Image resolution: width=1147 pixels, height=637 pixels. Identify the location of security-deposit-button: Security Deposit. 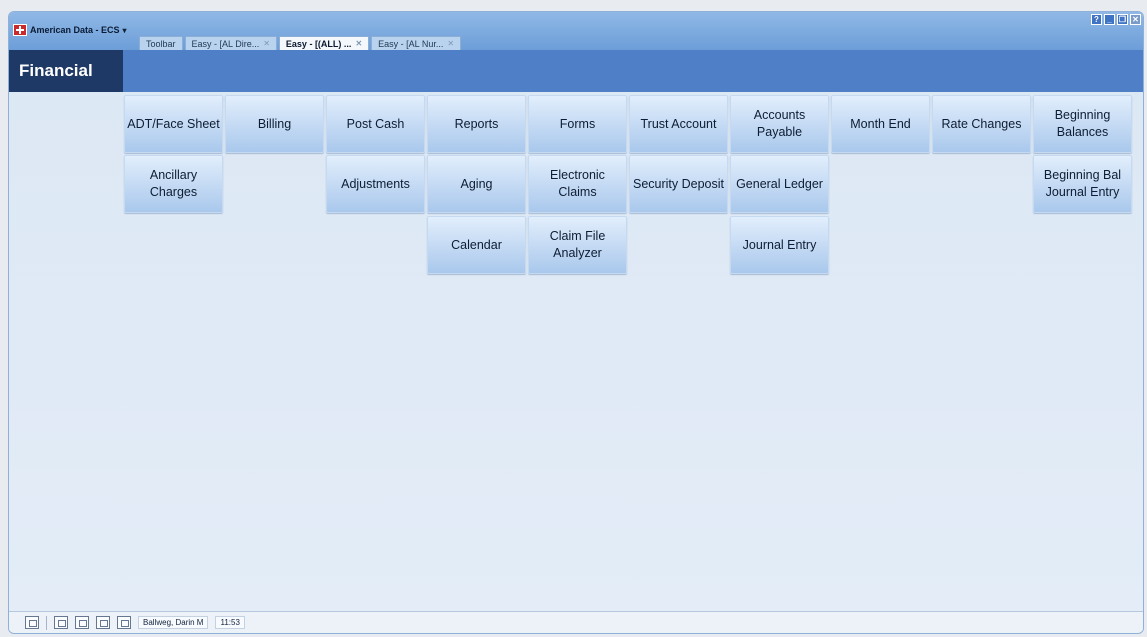
(678, 184).